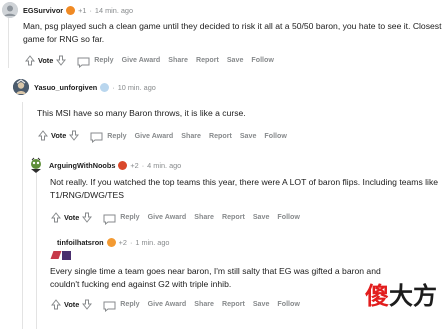 This screenshot has height=329, width=447. I want to click on watermark-part2: 大方, so click(413, 296).